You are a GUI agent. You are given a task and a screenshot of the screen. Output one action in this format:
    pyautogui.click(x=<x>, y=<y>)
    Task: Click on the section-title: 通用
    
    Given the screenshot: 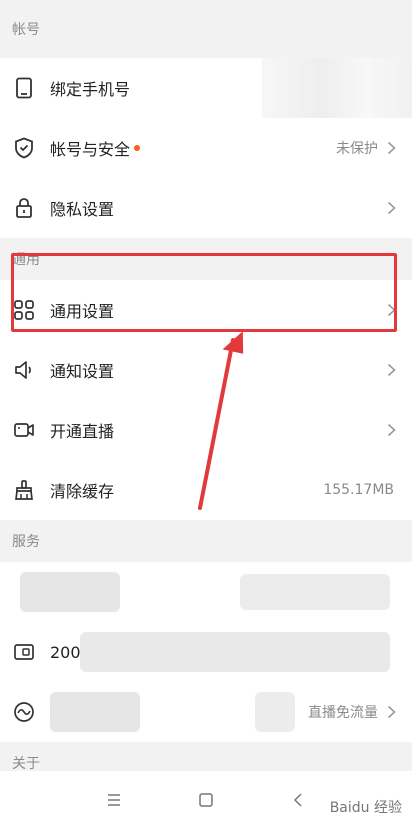 What is the action you would take?
    pyautogui.click(x=26, y=260)
    